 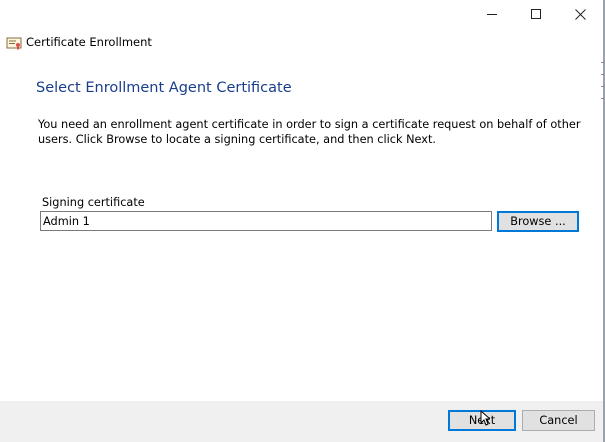 I want to click on close-icon, so click(x=580, y=14).